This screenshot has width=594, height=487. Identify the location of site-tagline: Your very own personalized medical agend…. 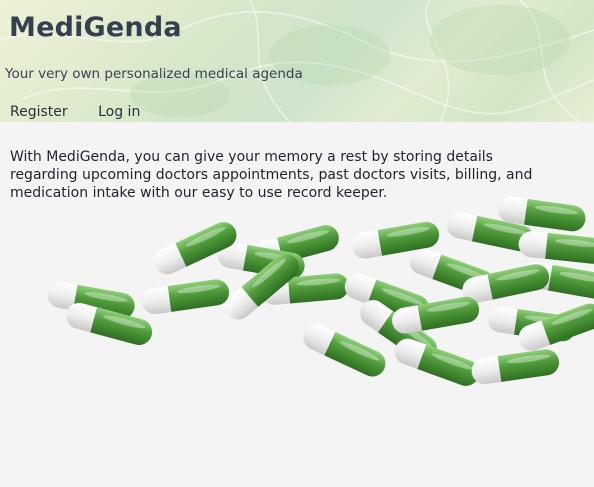
(154, 74).